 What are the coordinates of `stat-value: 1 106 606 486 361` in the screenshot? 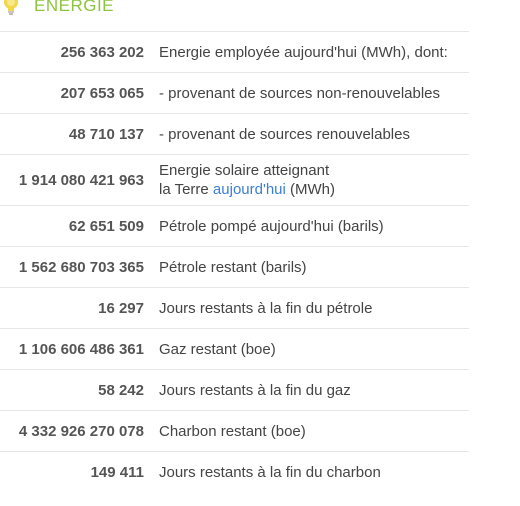 It's located at (81, 349).